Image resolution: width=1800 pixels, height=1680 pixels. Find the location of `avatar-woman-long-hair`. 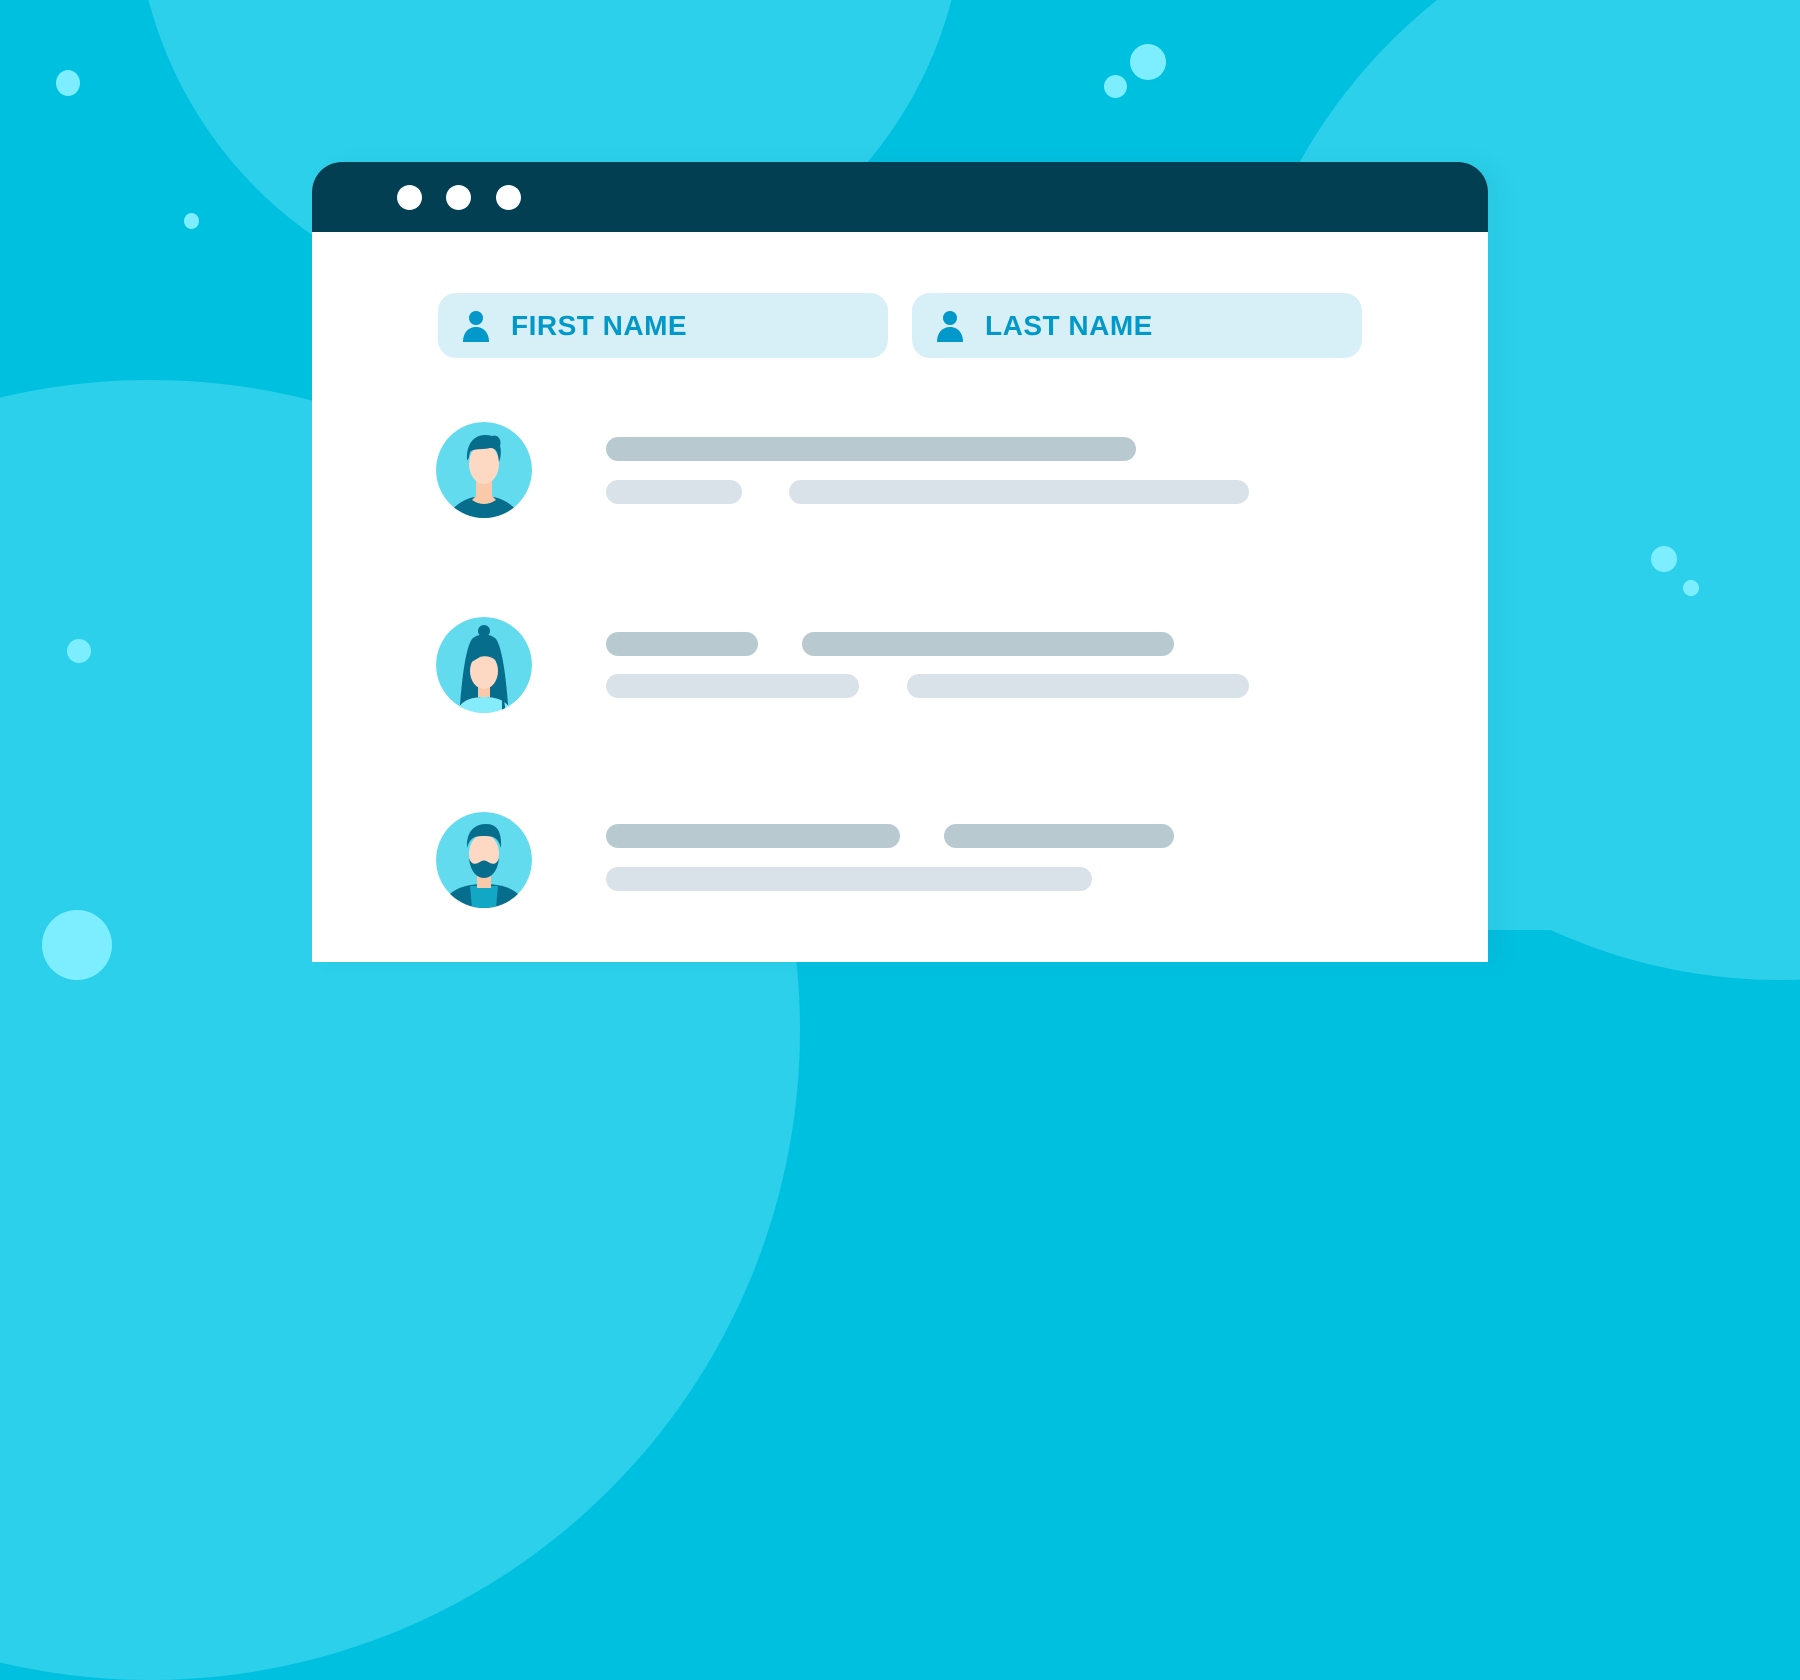

avatar-woman-long-hair is located at coordinates (484, 665).